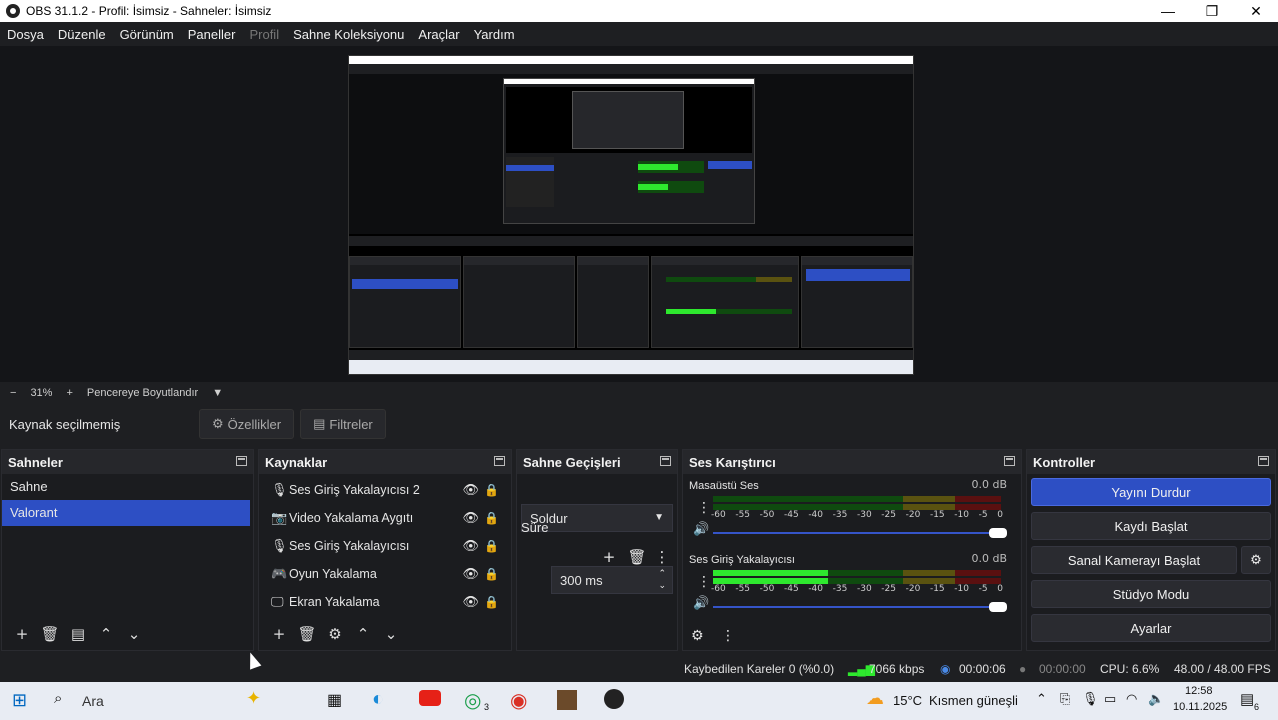 The height and width of the screenshot is (720, 1278). Describe the element at coordinates (662, 573) in the screenshot. I see `stepper-up-icon: ⌃` at that location.